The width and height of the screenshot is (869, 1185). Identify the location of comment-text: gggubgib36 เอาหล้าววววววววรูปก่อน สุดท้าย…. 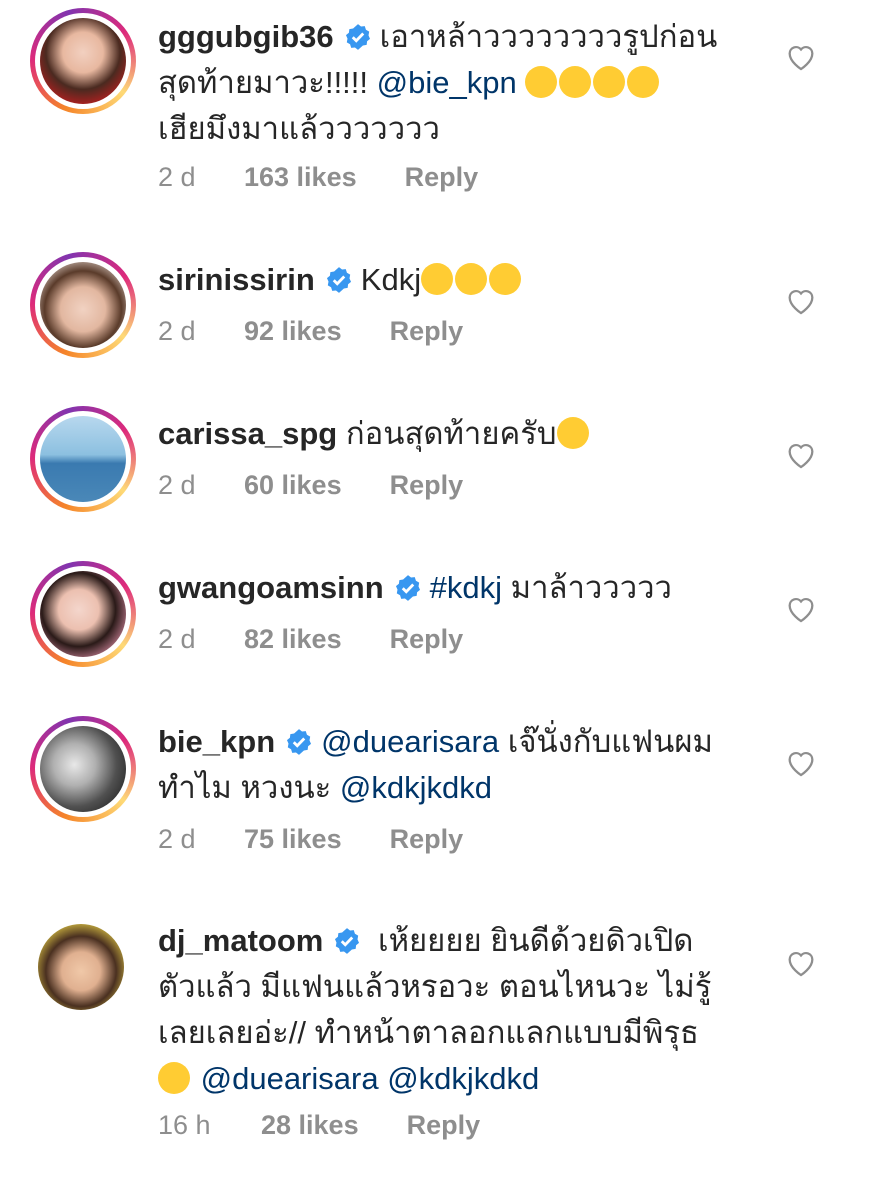
(438, 82).